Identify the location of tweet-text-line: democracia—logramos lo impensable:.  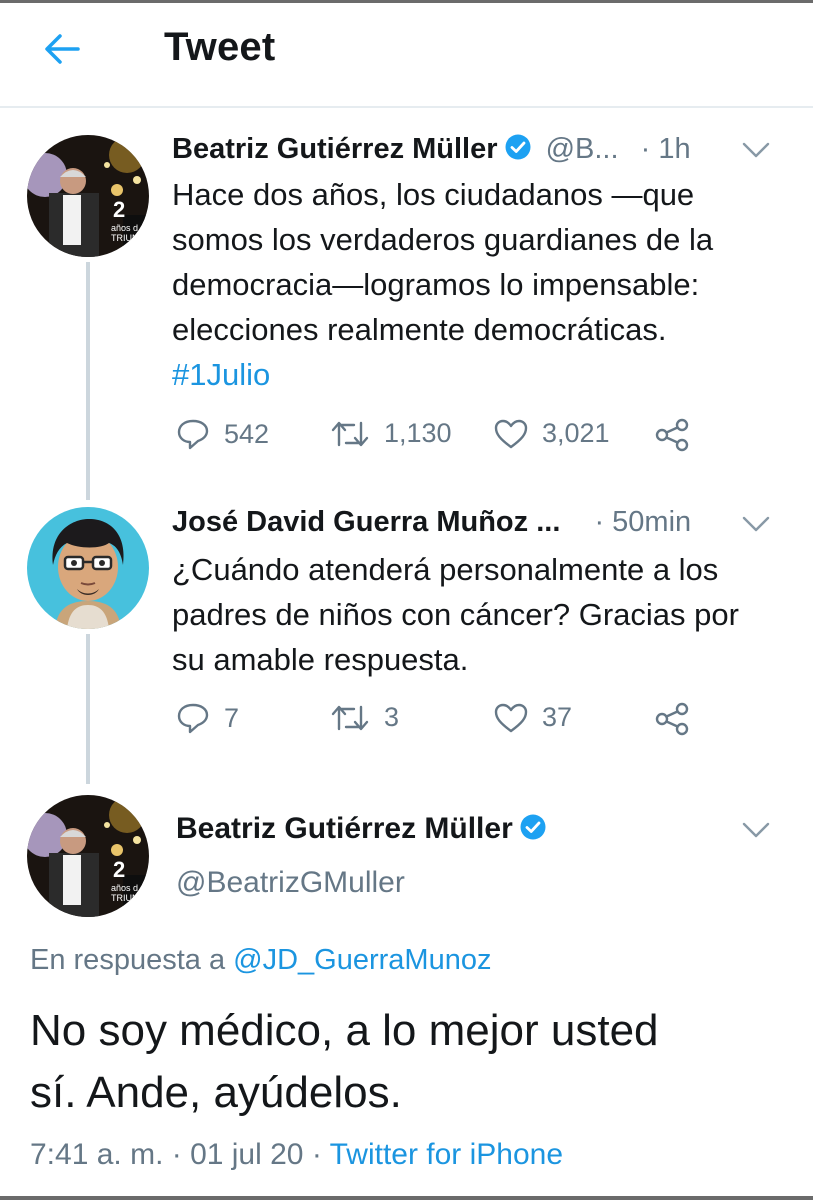
(436, 284).